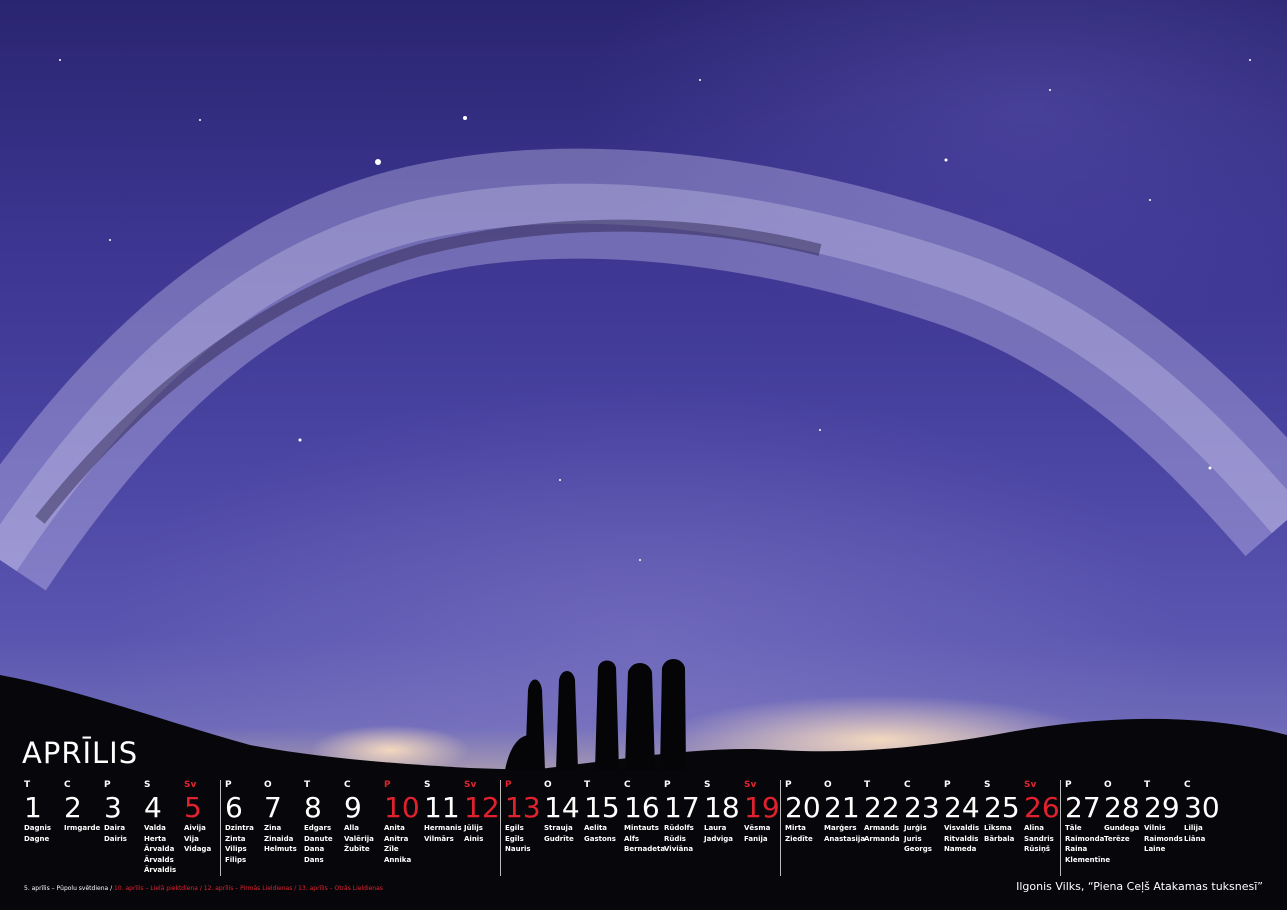  What do you see at coordinates (558, 828) in the screenshot?
I see `name-day: Strauja` at bounding box center [558, 828].